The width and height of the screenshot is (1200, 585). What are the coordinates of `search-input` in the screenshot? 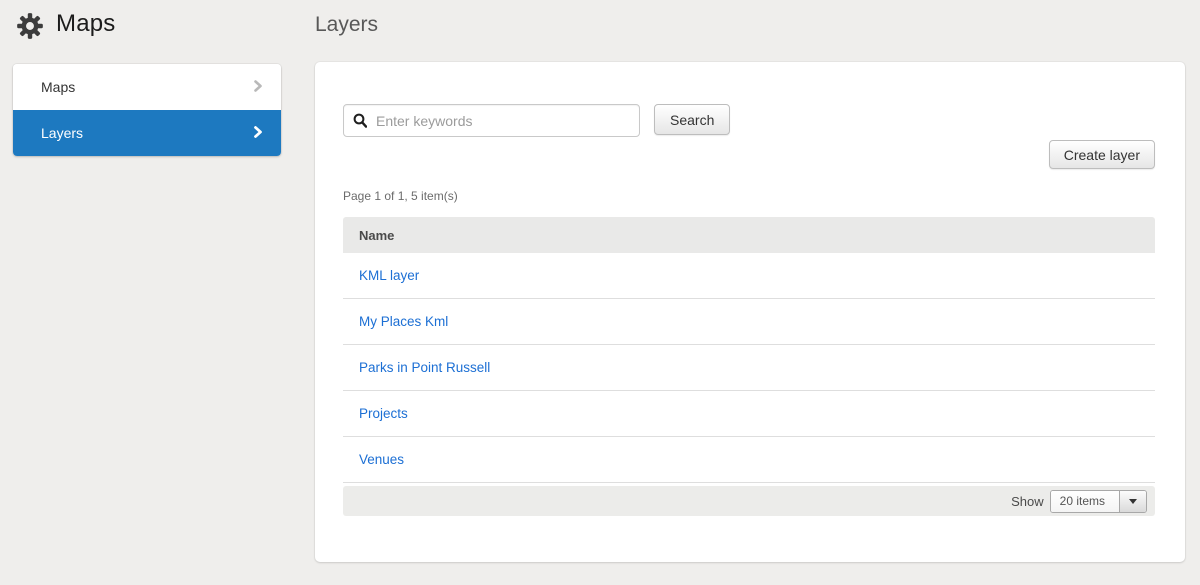 It's located at (491, 120).